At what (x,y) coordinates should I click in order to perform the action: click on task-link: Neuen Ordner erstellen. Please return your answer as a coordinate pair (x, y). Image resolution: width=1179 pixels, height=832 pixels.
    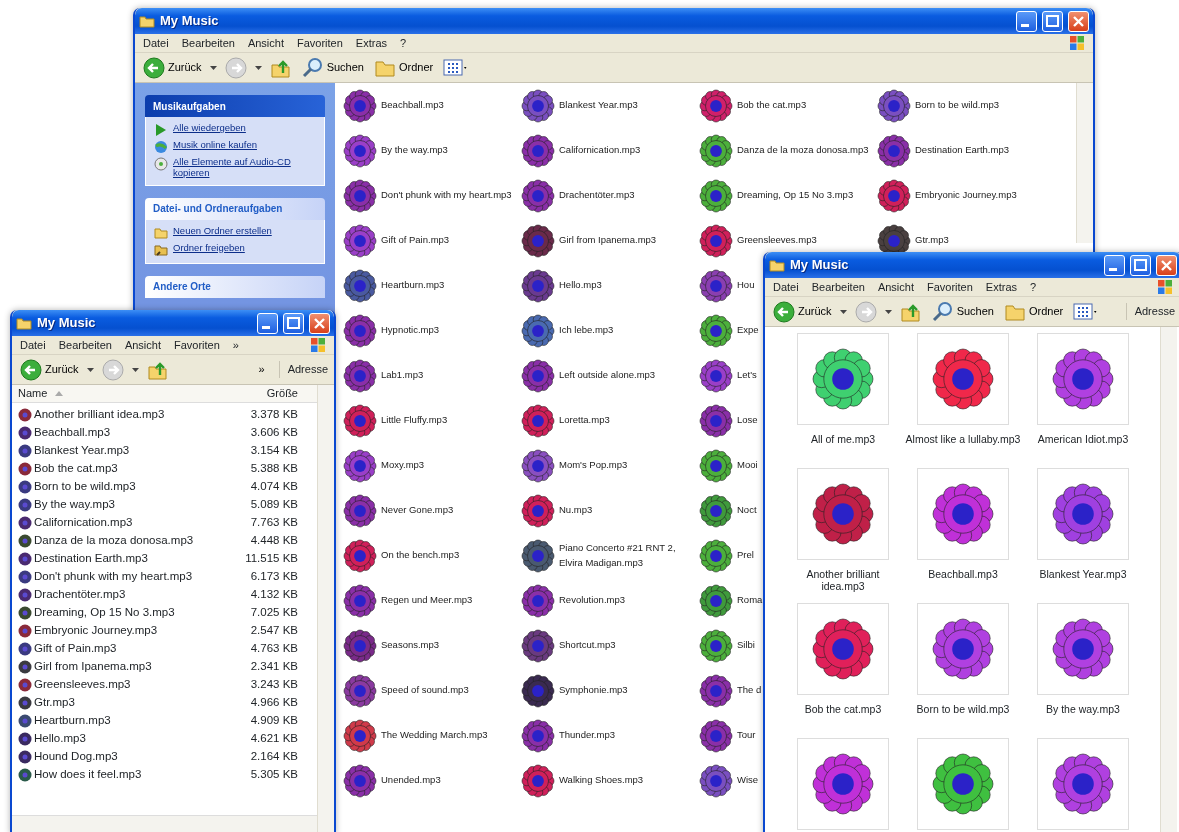
    Looking at the image, I should click on (235, 232).